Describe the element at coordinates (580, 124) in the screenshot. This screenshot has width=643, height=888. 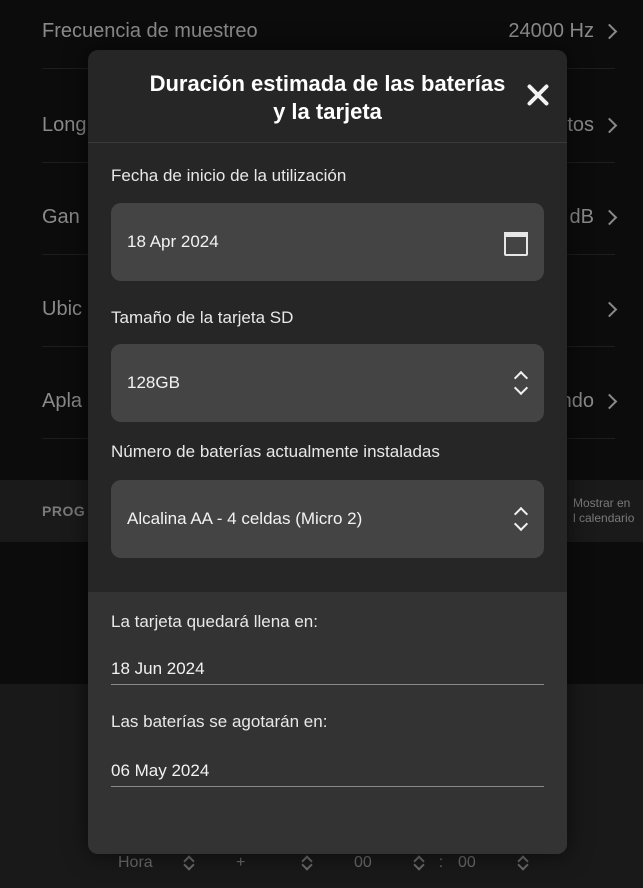
I see `setting-value: tos` at that location.